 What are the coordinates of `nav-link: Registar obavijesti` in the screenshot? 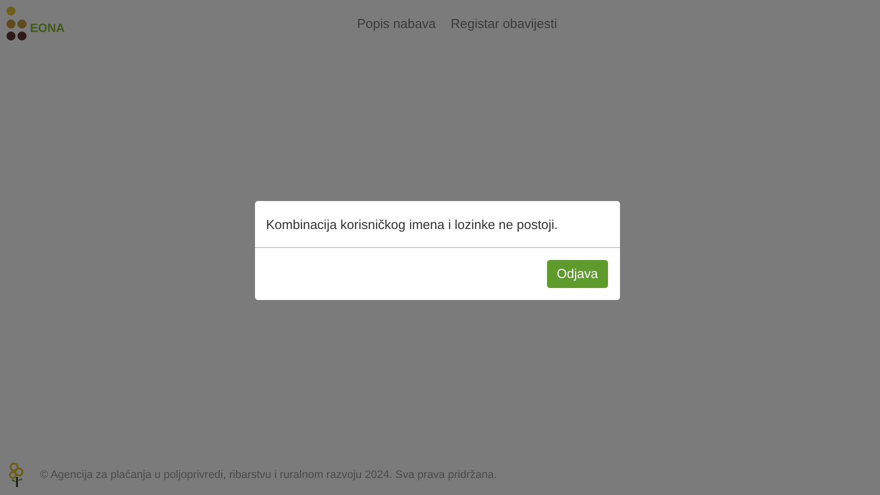 It's located at (503, 24).